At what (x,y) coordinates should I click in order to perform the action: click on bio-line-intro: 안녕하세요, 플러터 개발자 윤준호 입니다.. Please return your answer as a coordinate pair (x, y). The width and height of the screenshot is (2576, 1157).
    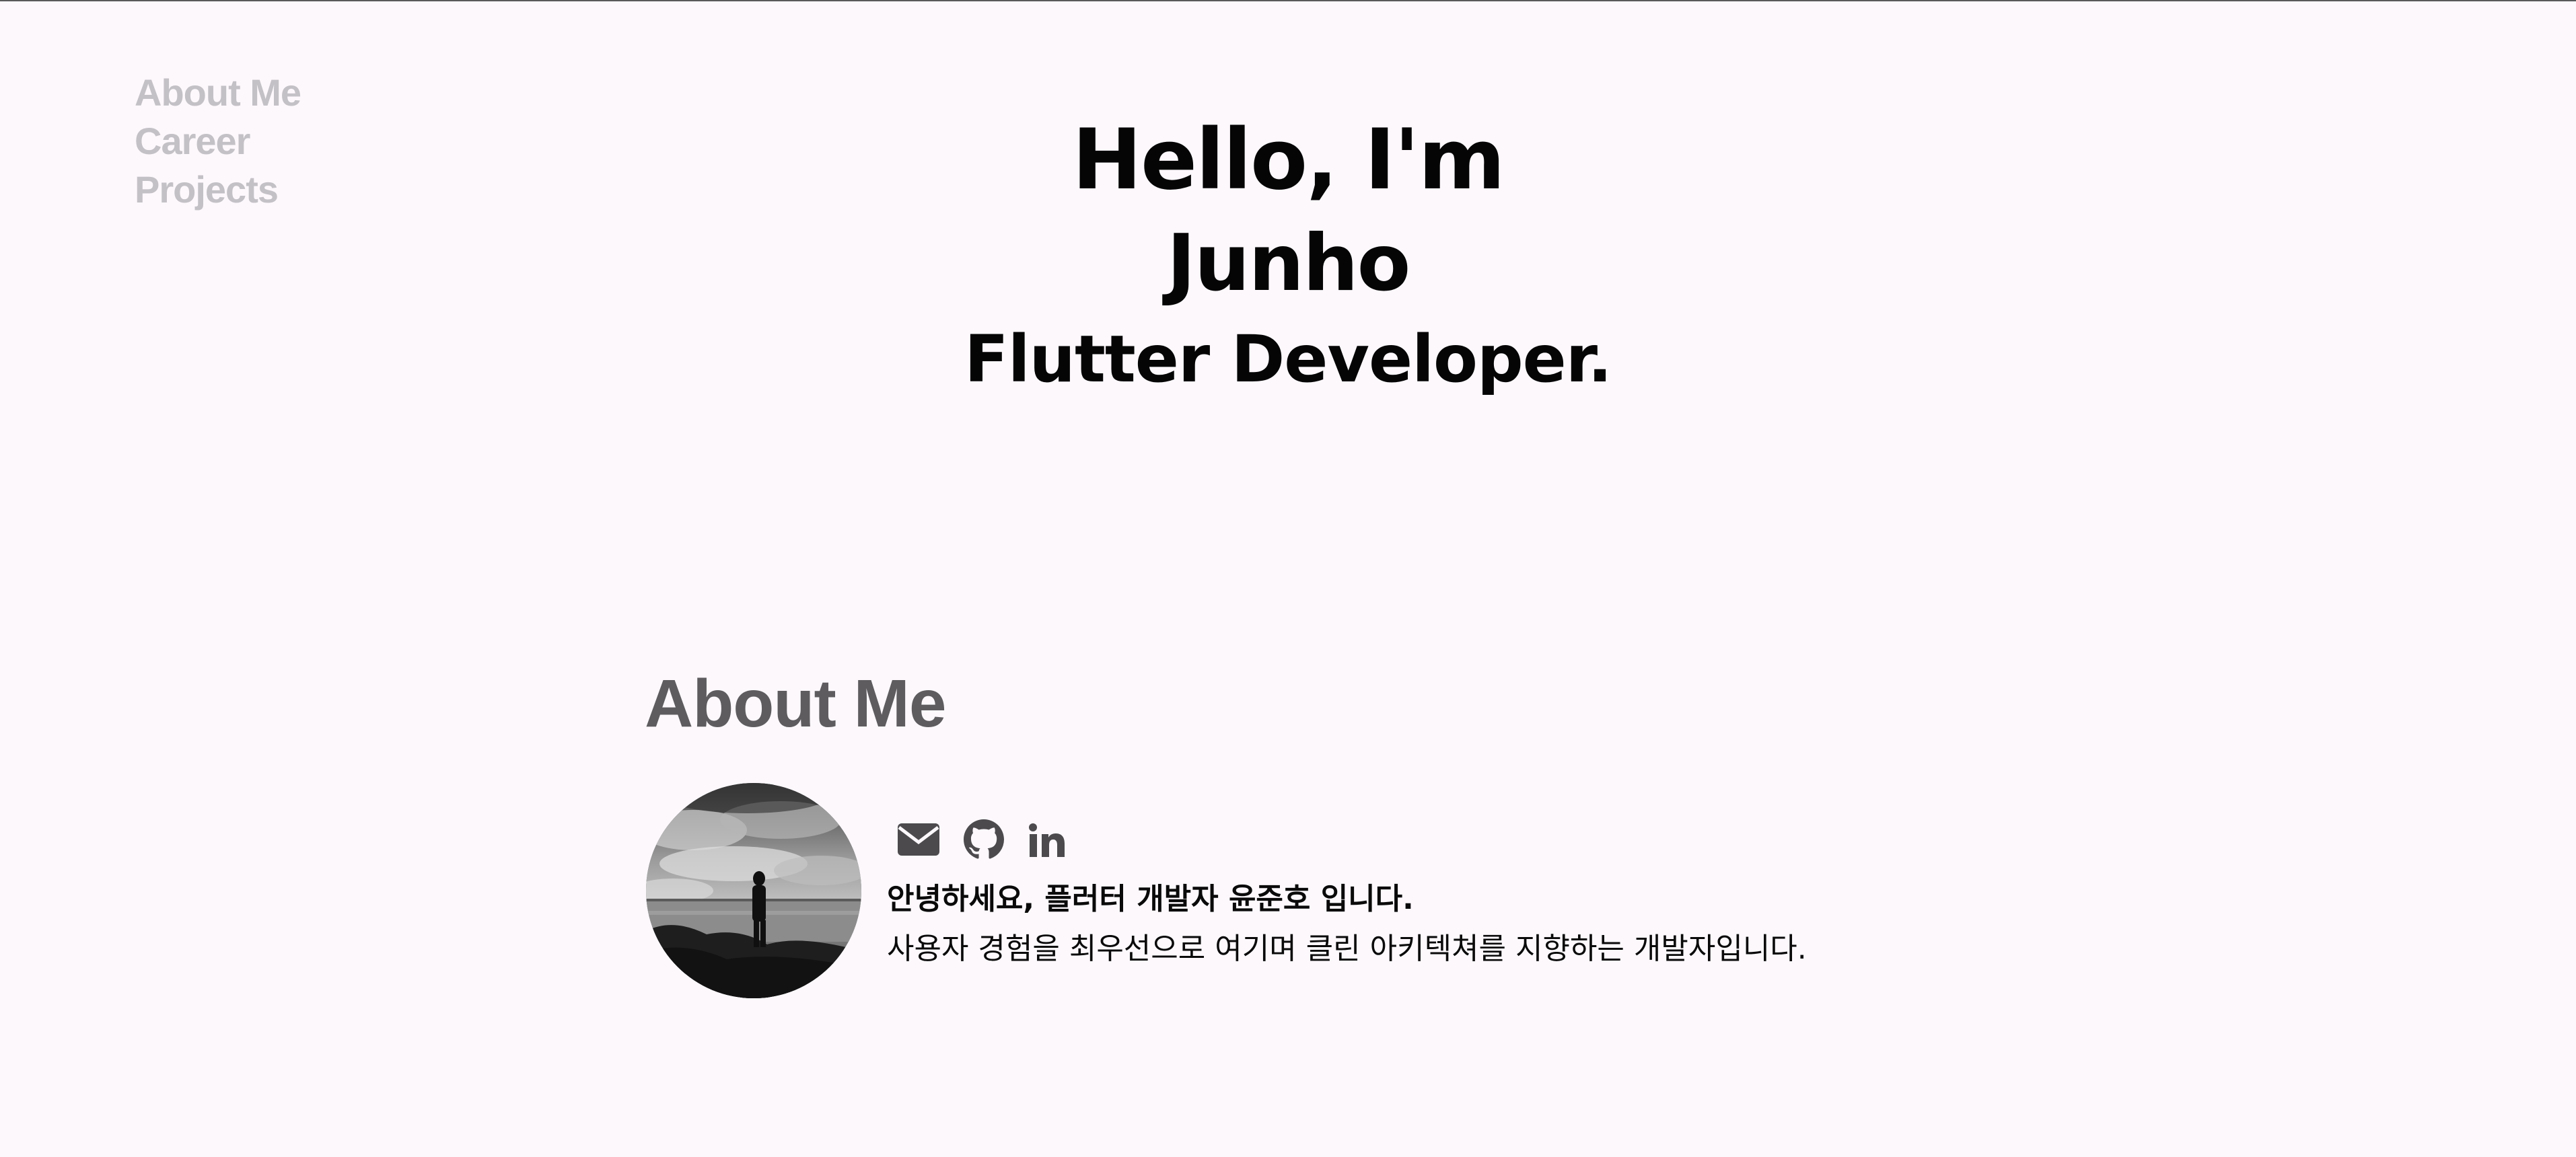
    Looking at the image, I should click on (1150, 899).